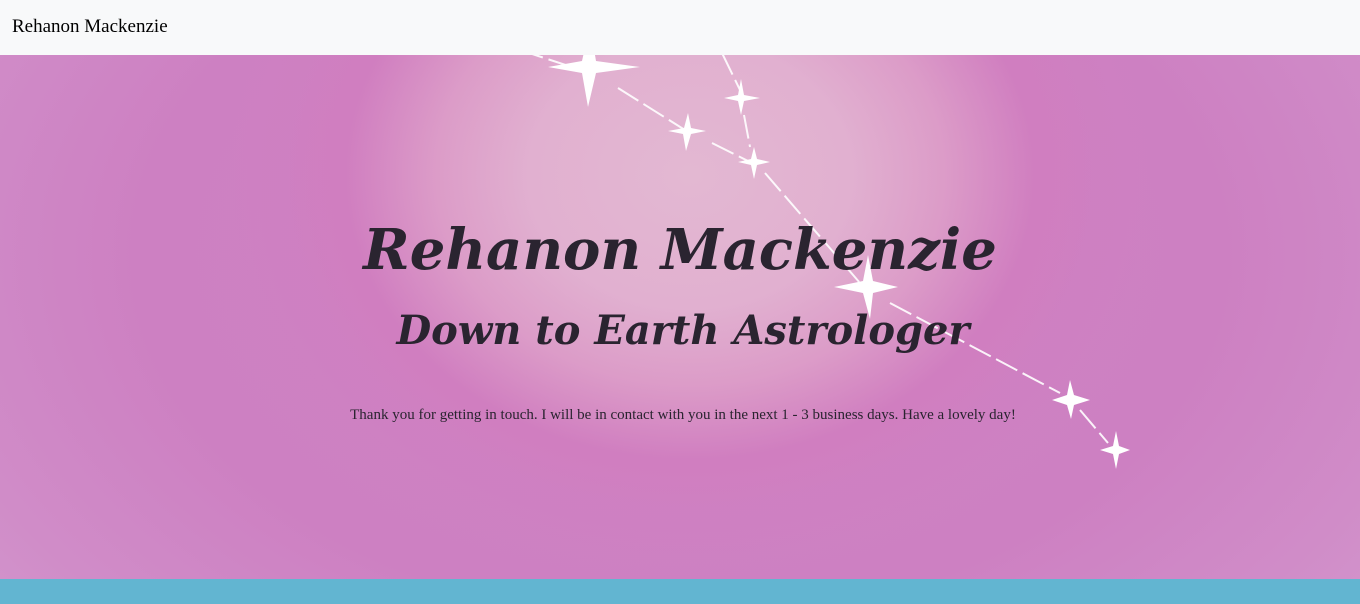 The width and height of the screenshot is (1360, 604). I want to click on footer-band, so click(680, 591).